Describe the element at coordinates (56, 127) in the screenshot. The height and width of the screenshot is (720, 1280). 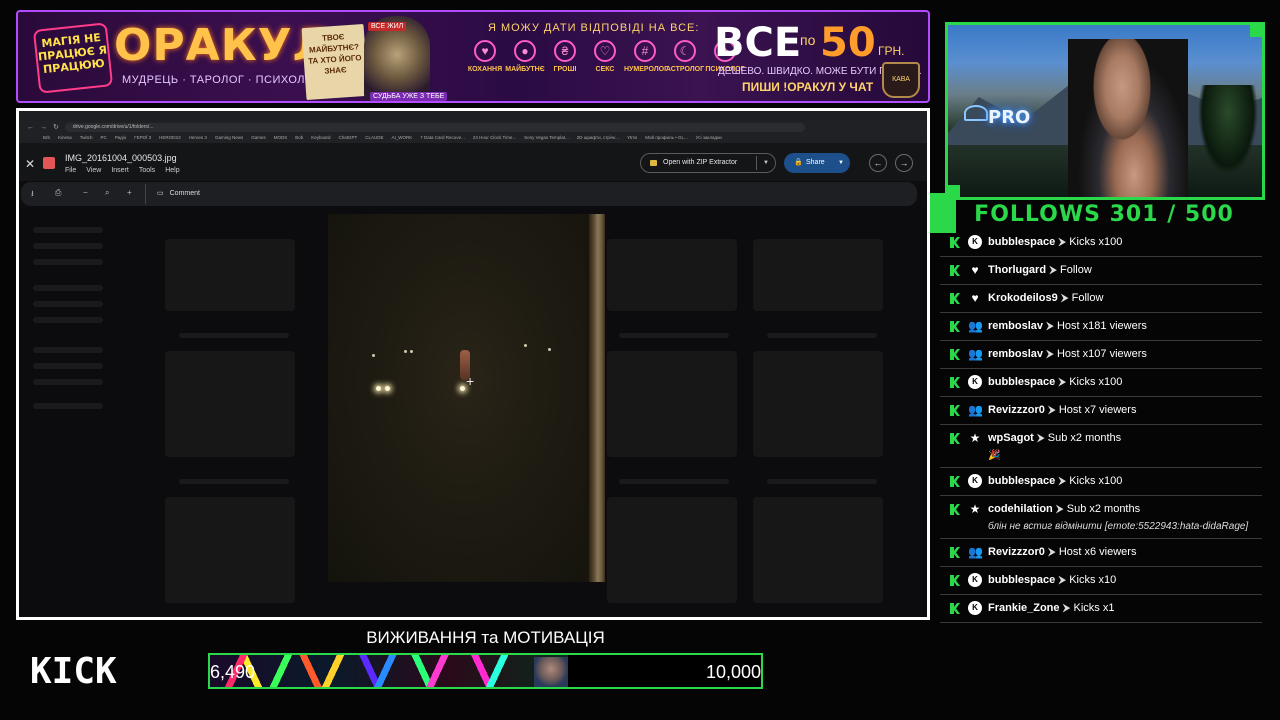
I see `reload-icon: ↻` at that location.